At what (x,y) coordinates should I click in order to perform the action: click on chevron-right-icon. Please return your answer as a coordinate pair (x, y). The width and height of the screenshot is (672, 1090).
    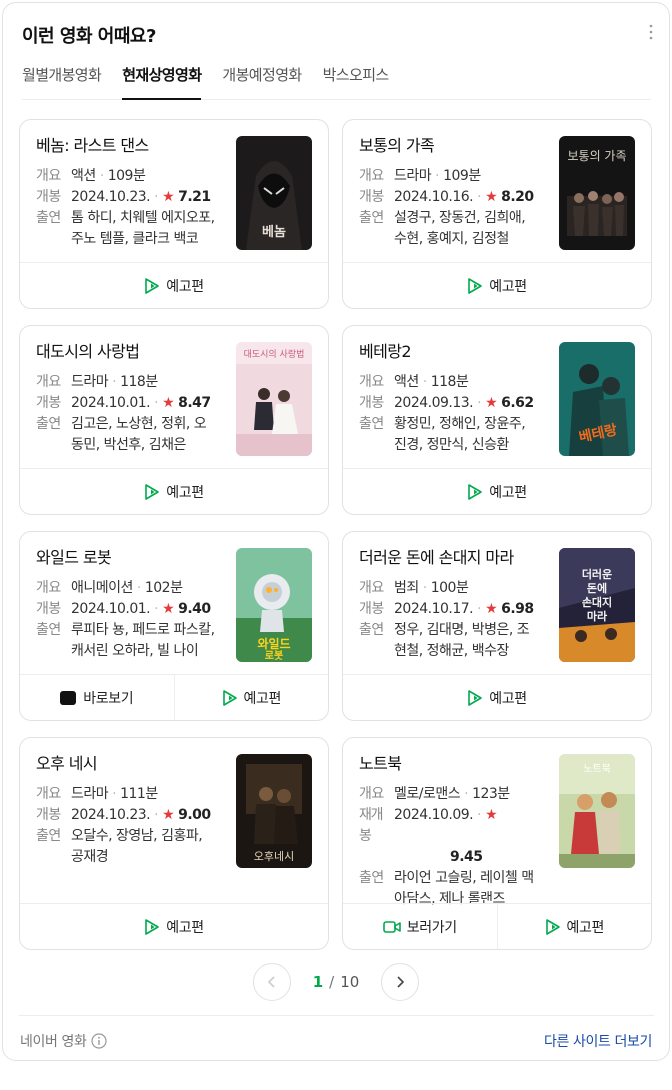
    Looking at the image, I should click on (401, 982).